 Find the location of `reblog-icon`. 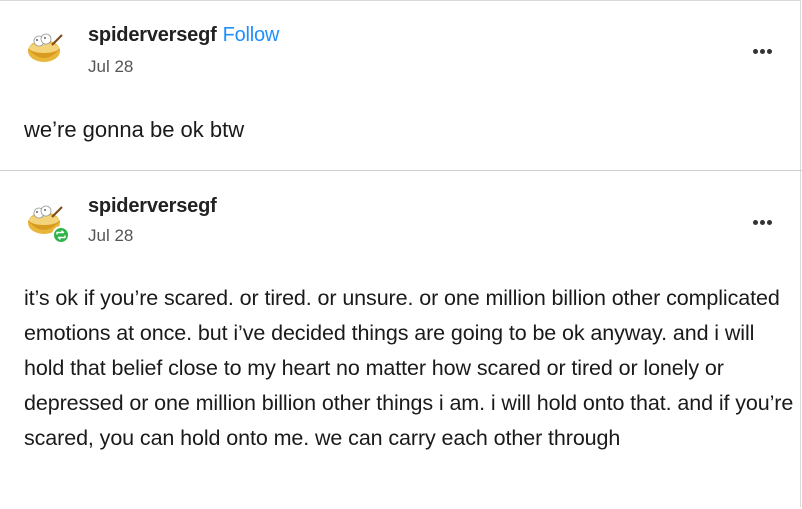

reblog-icon is located at coordinates (61, 235).